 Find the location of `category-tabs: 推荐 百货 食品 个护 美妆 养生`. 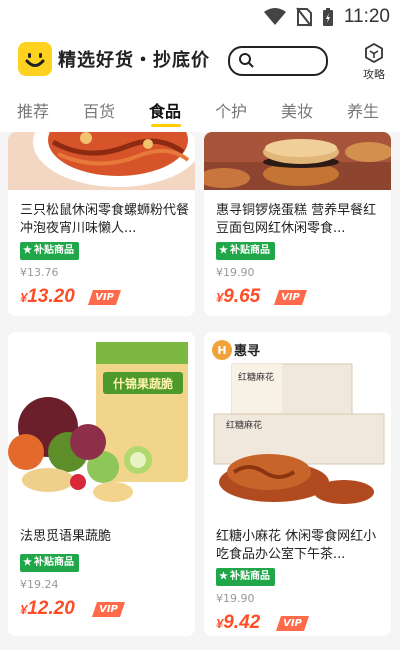

category-tabs: 推荐 百货 食品 个护 美妆 养生 is located at coordinates (200, 111).